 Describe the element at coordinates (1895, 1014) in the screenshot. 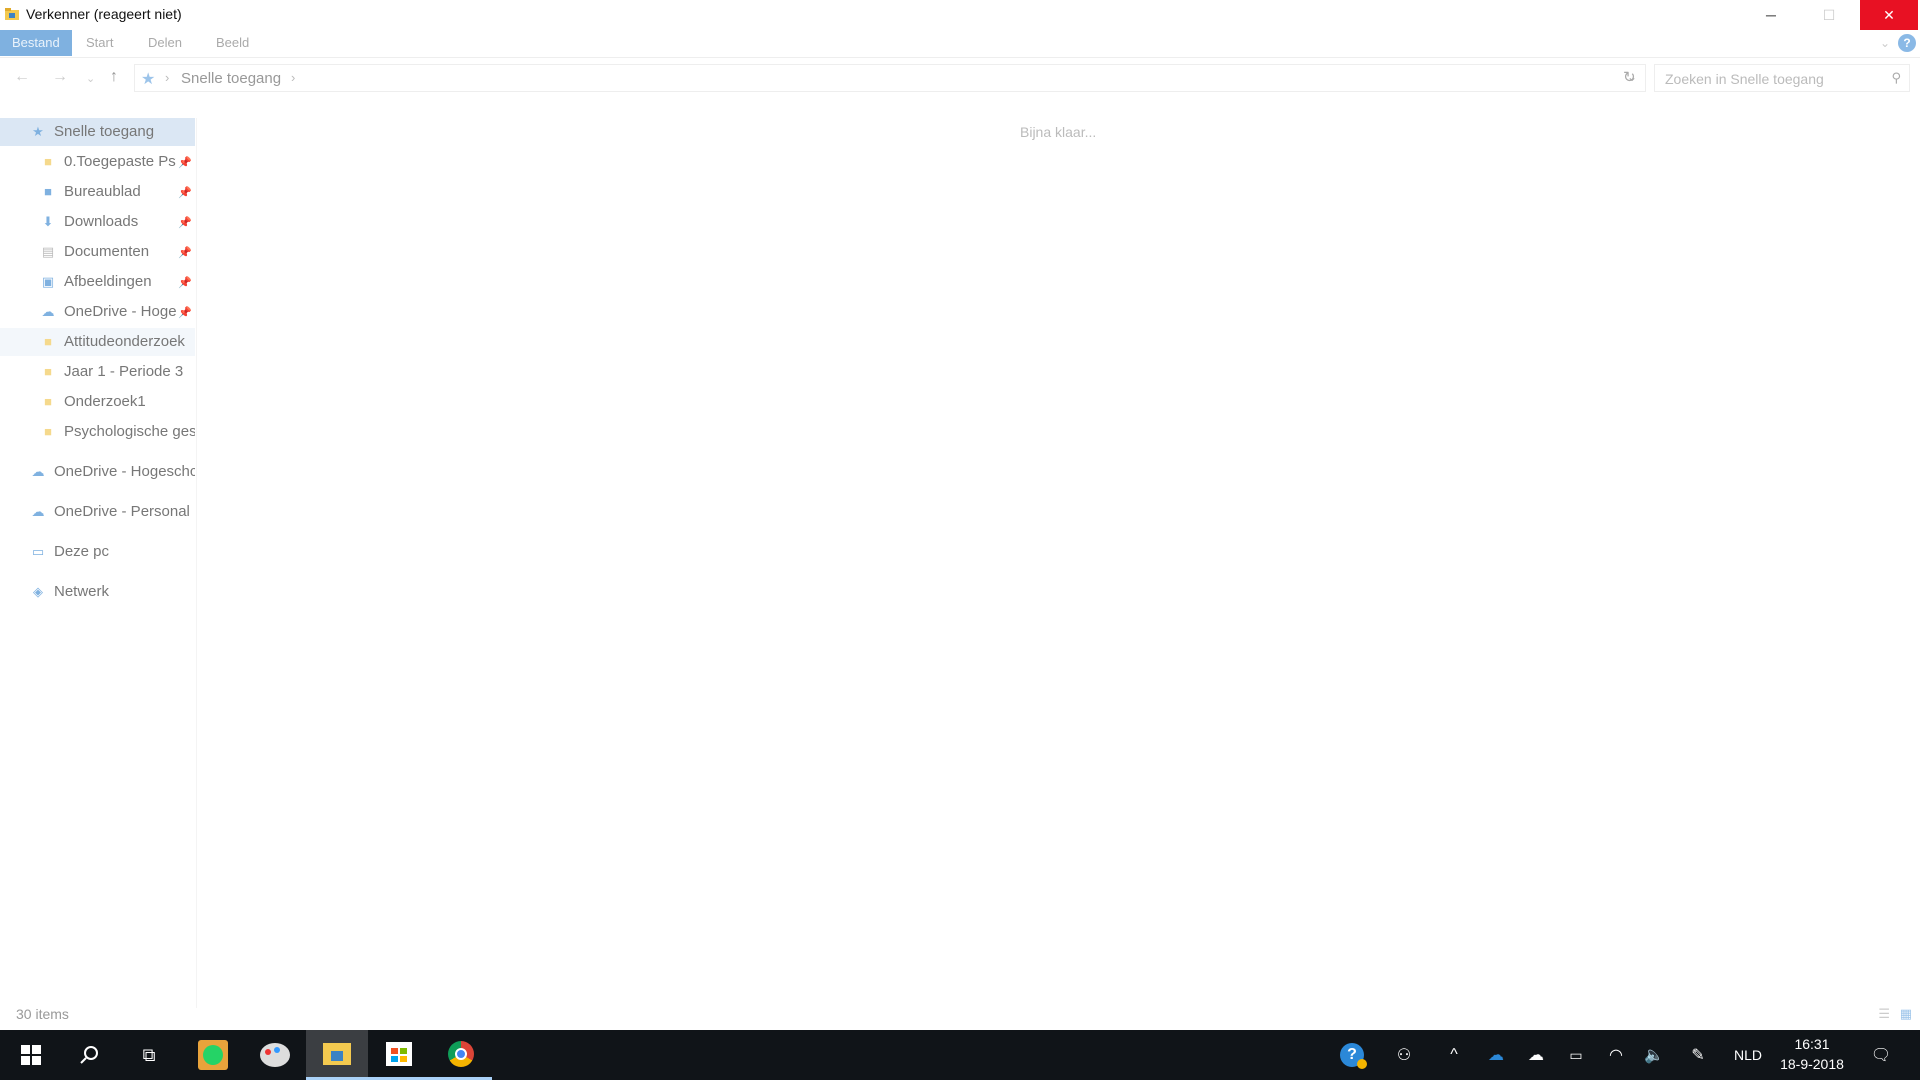

I see `view-toggle: ☰ ▦` at that location.